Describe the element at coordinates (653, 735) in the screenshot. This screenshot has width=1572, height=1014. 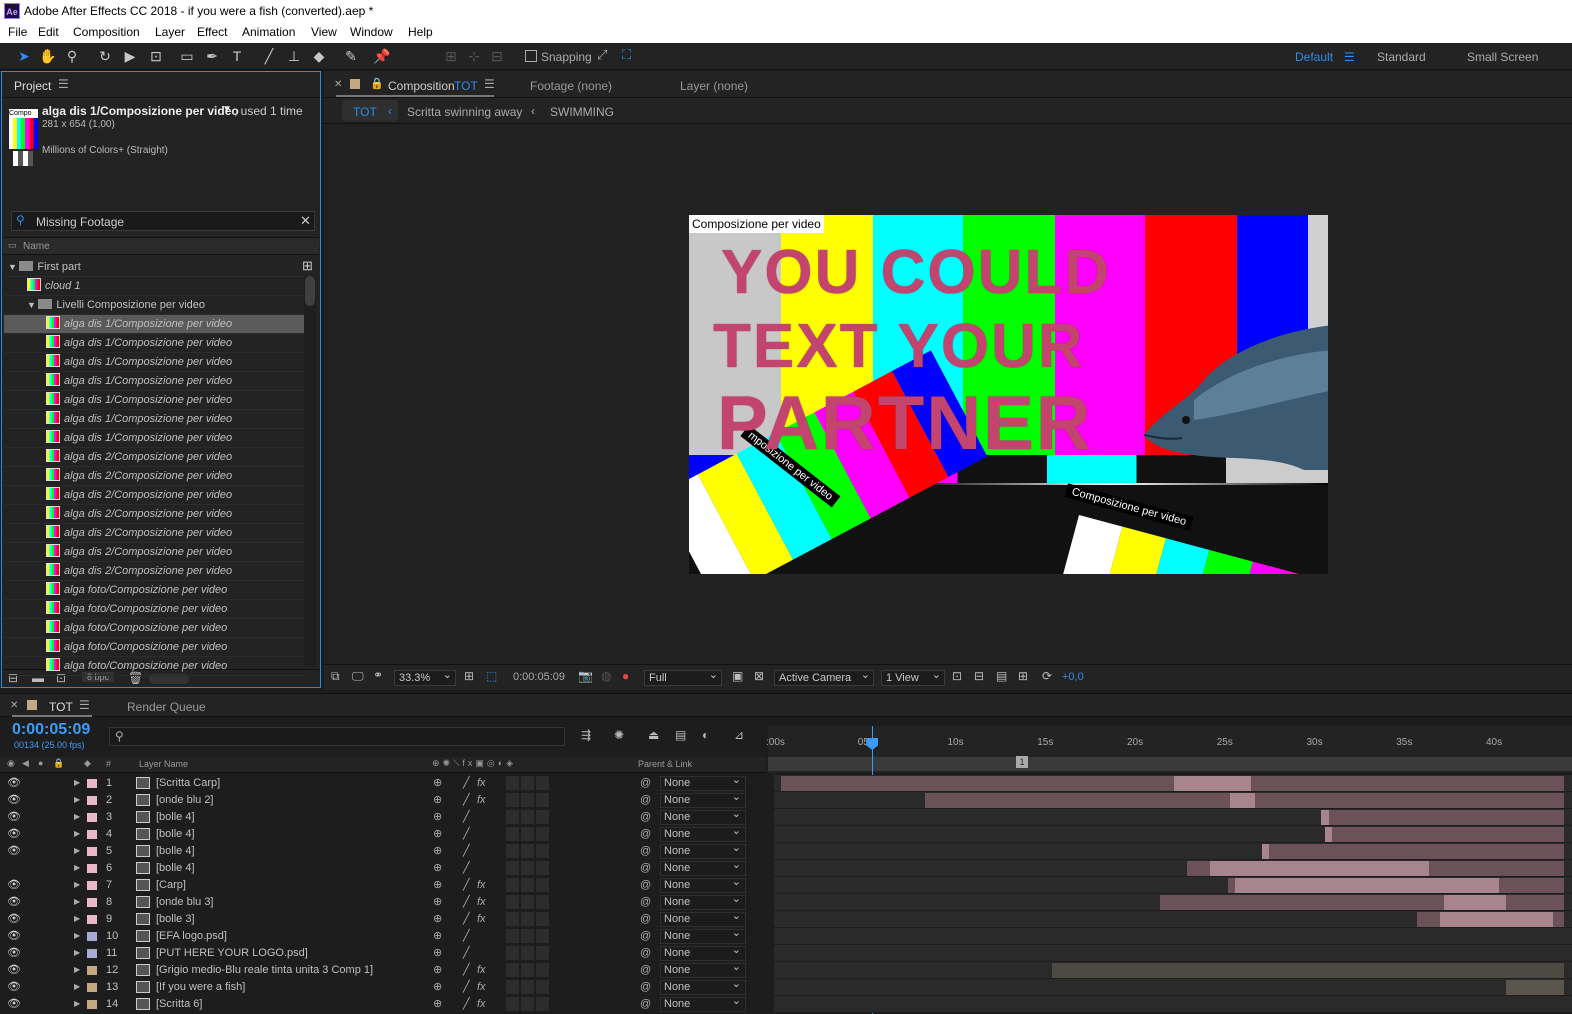
I see `shy-layers-icon: ⏏` at that location.